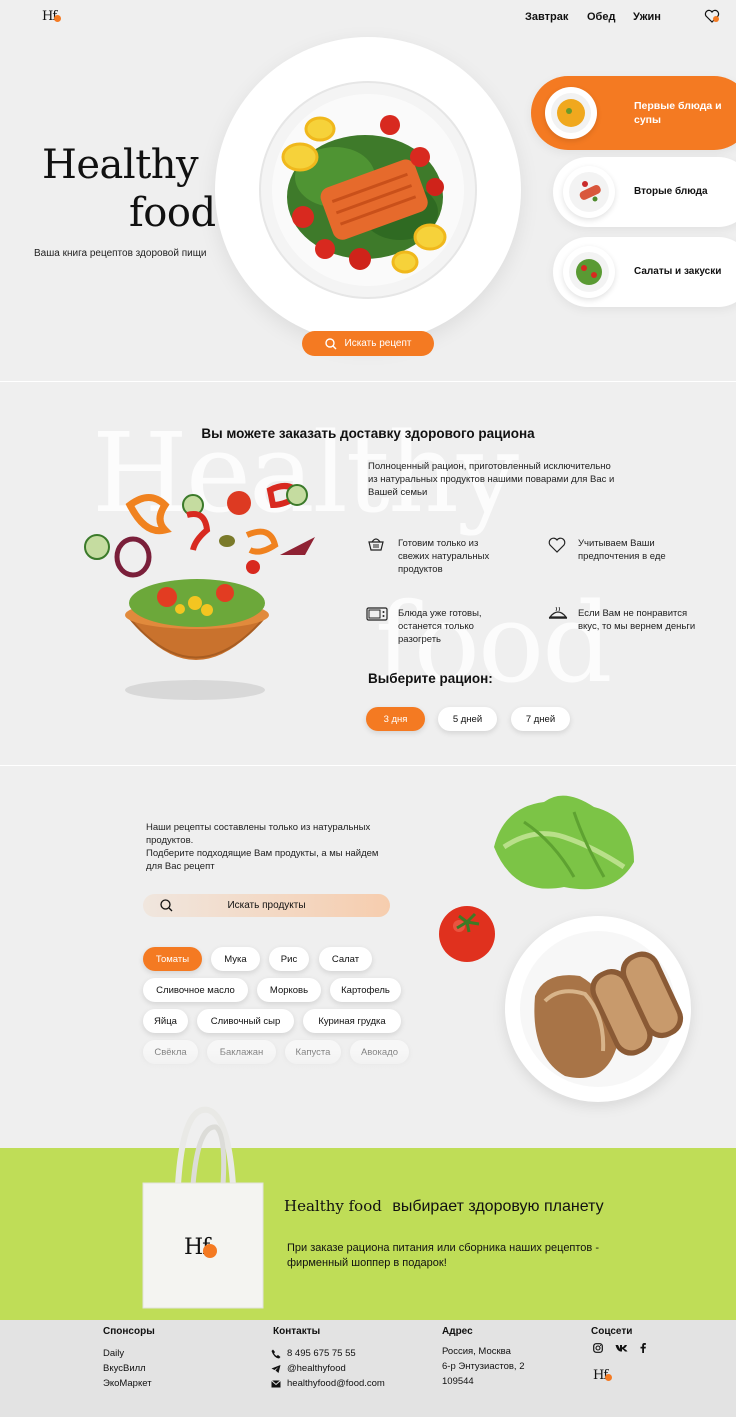 The image size is (736, 1417). I want to click on footer-social-icons, so click(619, 1348).